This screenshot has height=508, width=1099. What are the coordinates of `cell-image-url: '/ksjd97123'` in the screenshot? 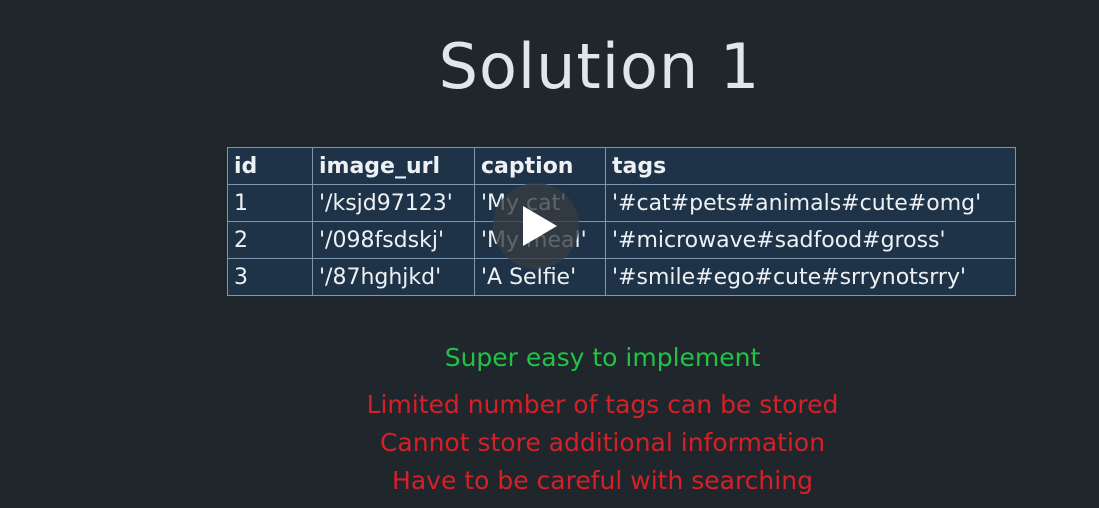 It's located at (393, 203).